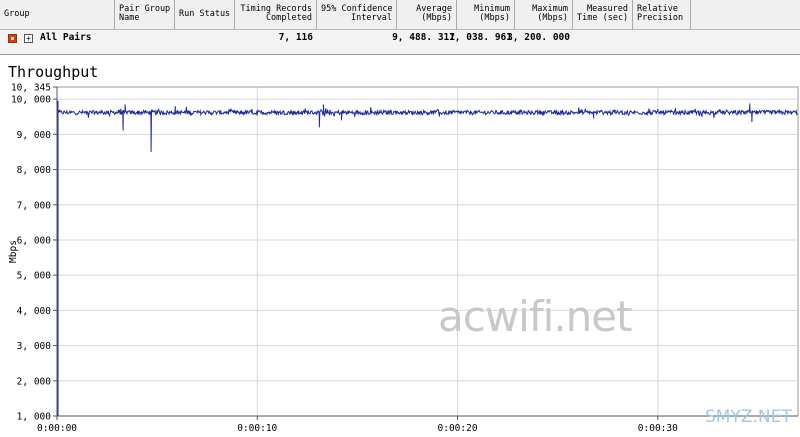  Describe the element at coordinates (34, 170) in the screenshot. I see `y-tick-label: 8, 000` at that location.